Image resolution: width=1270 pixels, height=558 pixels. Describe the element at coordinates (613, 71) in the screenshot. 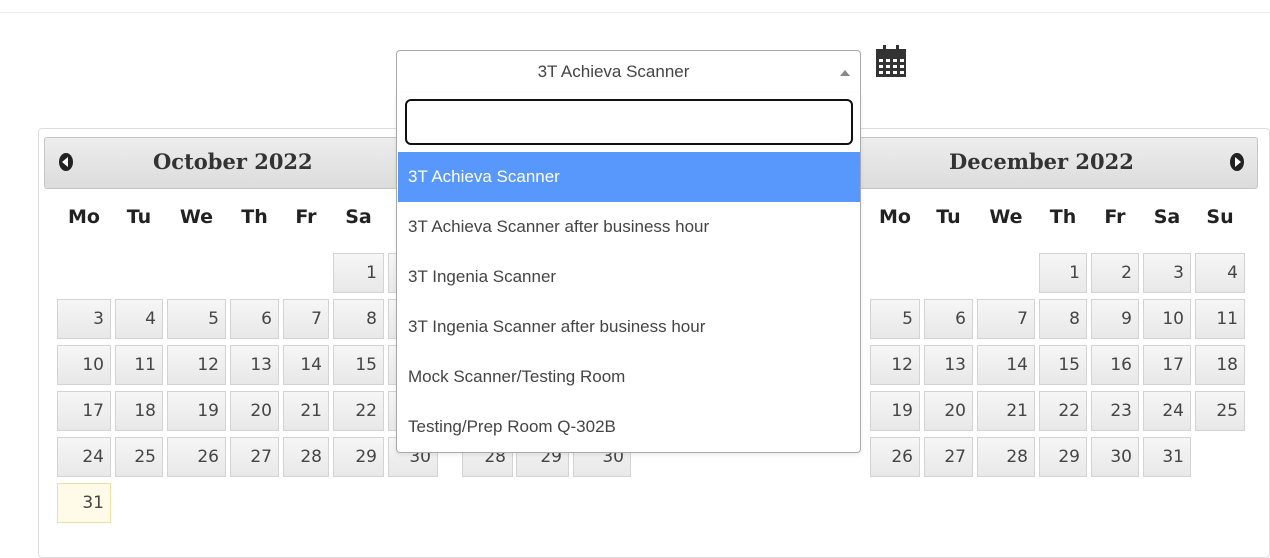

I see `scanner-select-value: 3T Achieva Scanner` at that location.